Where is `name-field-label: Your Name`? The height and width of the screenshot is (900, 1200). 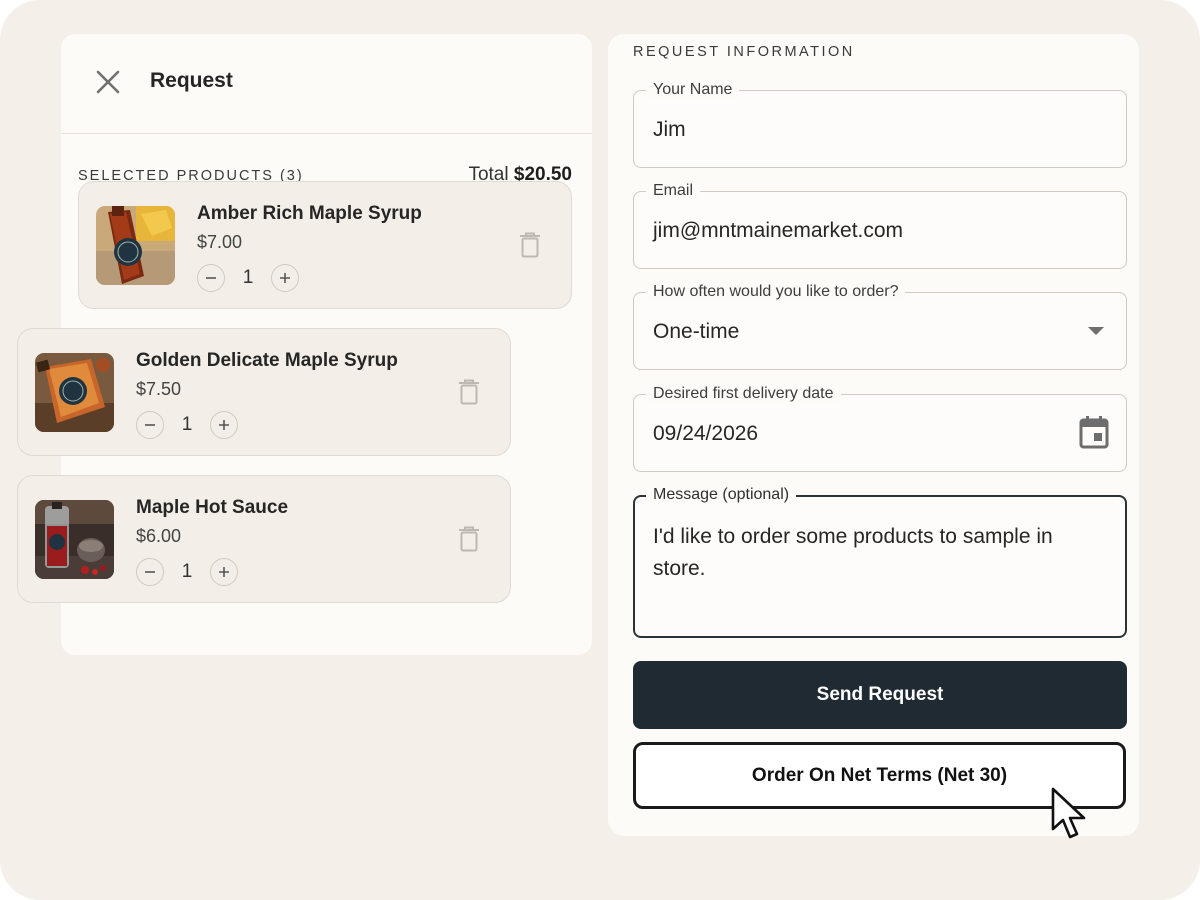 name-field-label: Your Name is located at coordinates (693, 90).